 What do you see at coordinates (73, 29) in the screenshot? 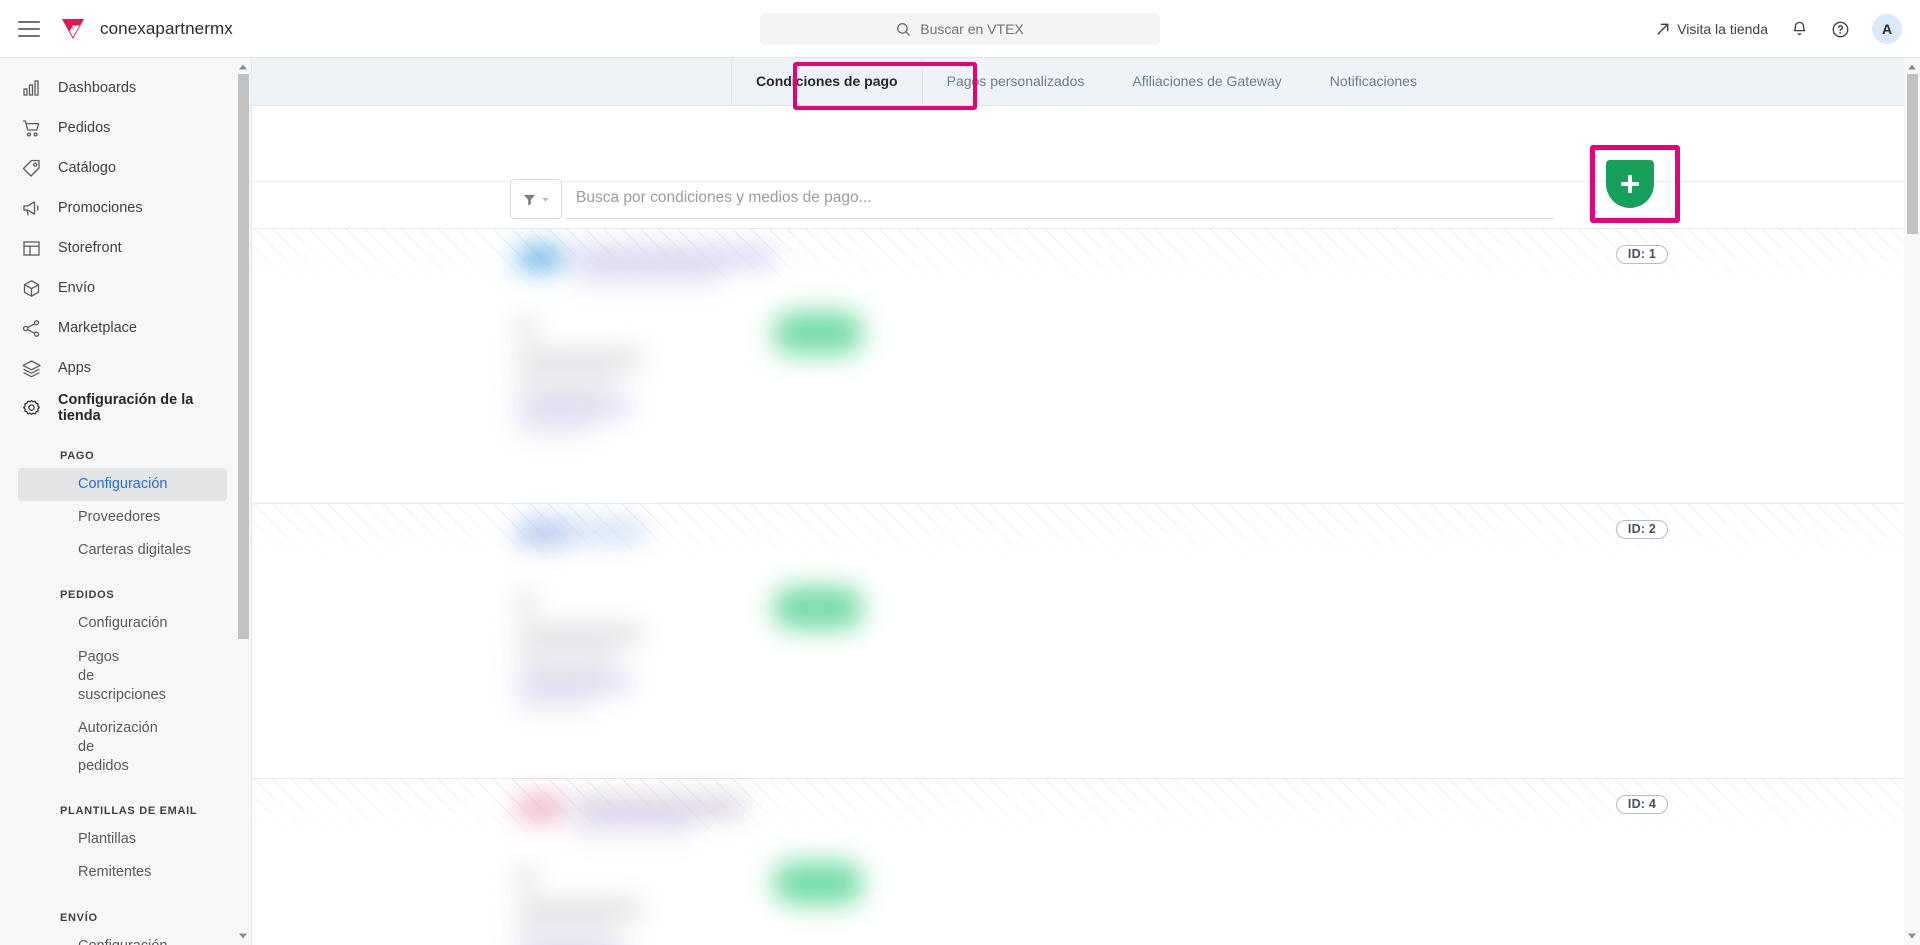
I see `vtex-logo-icon` at bounding box center [73, 29].